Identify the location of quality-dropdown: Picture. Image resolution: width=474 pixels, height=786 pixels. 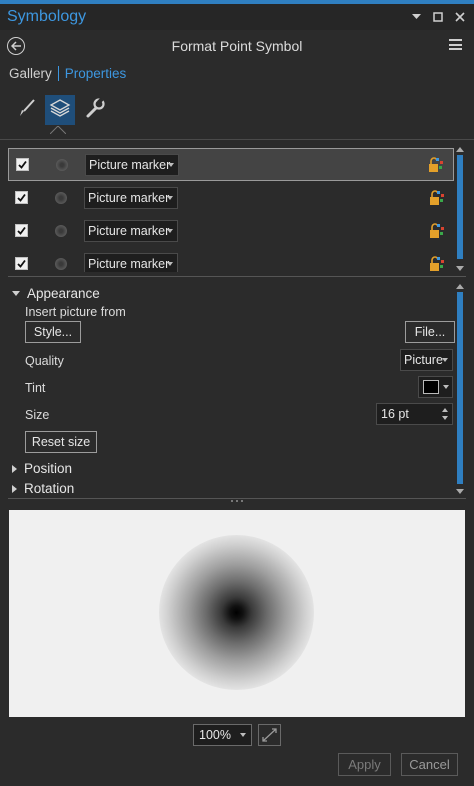
(426, 360).